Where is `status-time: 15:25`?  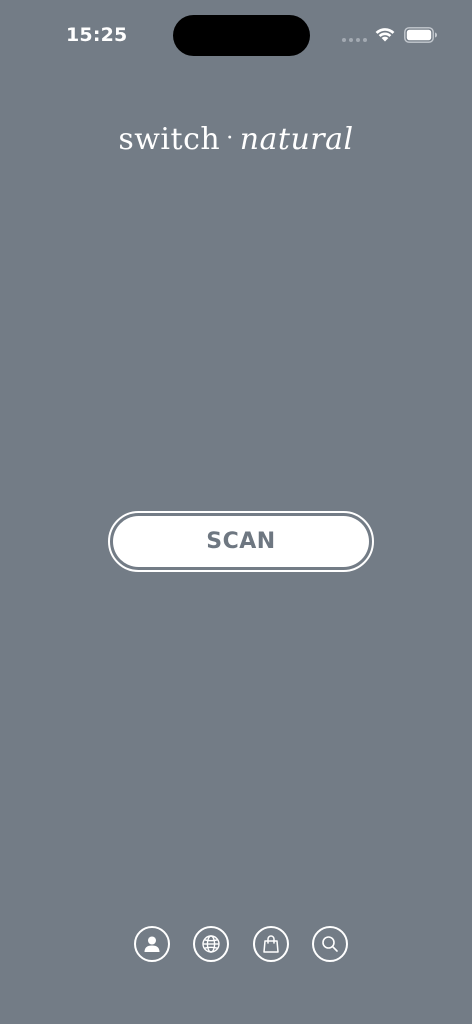 status-time: 15:25 is located at coordinates (97, 35).